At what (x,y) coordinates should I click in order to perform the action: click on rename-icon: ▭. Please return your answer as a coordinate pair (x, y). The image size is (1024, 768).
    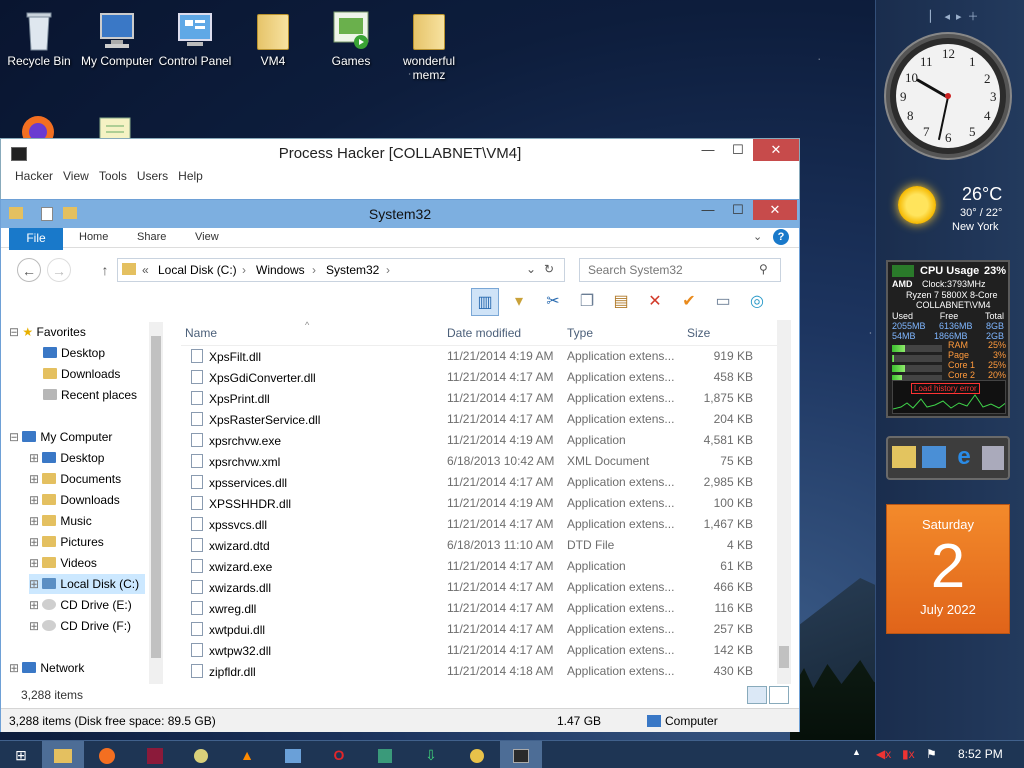
    Looking at the image, I should click on (723, 302).